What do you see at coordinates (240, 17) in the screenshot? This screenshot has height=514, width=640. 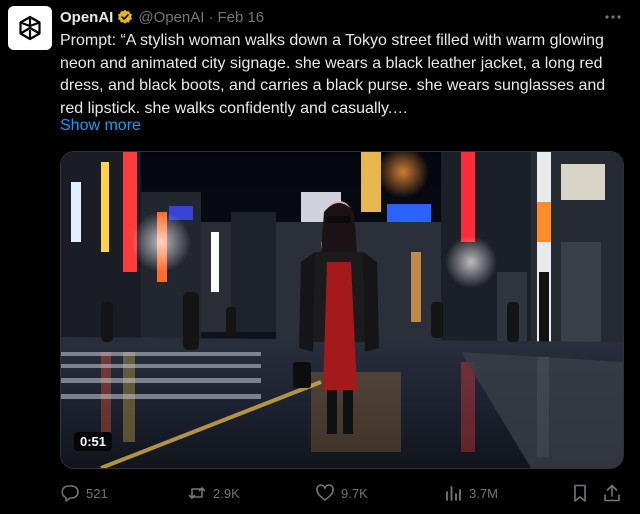 I see `post-date: Feb 16` at bounding box center [240, 17].